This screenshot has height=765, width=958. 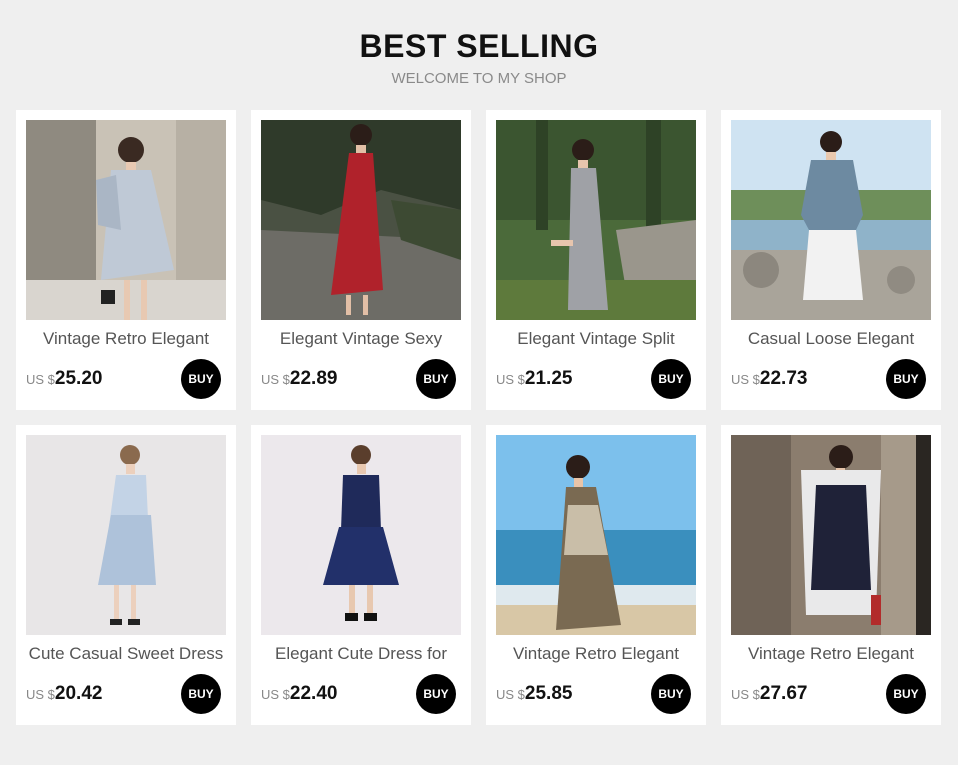 What do you see at coordinates (783, 693) in the screenshot?
I see `price-amount: 27.67` at bounding box center [783, 693].